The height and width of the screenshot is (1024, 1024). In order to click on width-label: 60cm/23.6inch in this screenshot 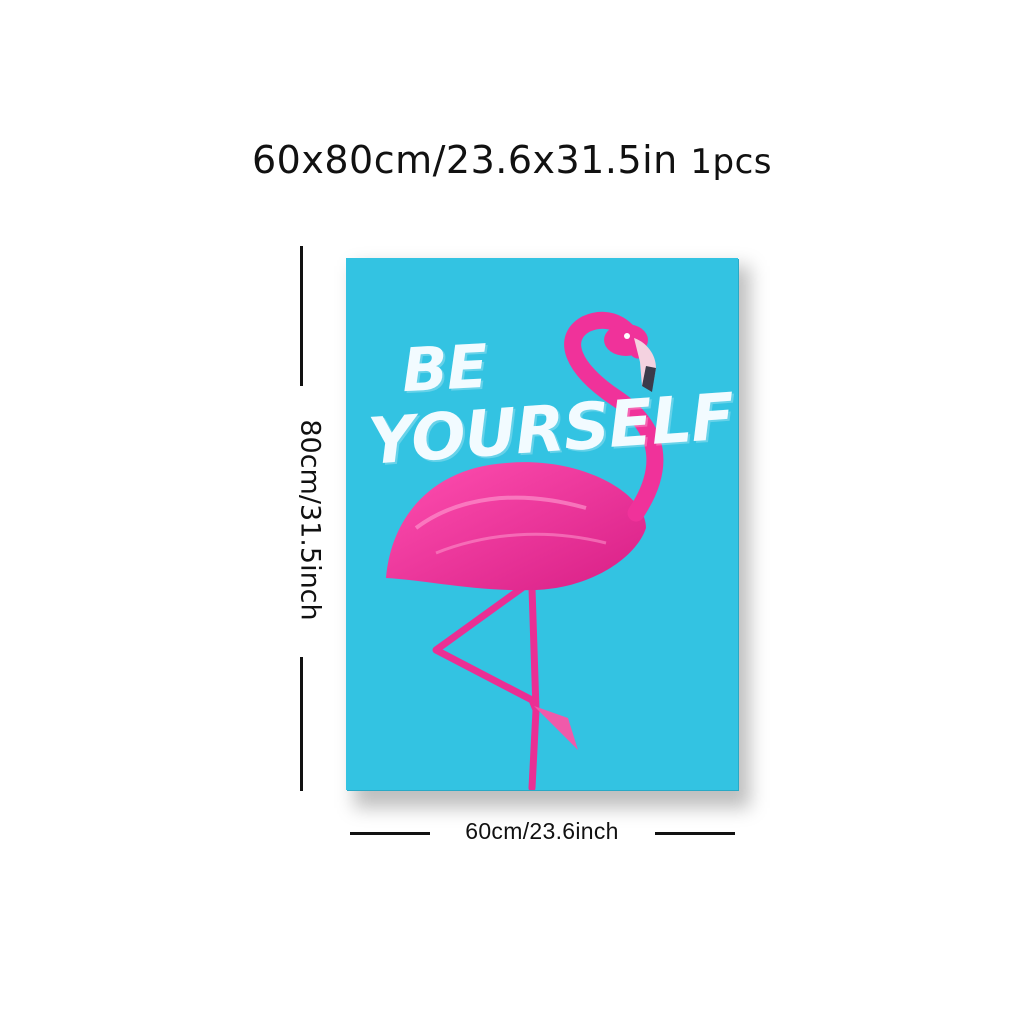, I will do `click(542, 831)`.